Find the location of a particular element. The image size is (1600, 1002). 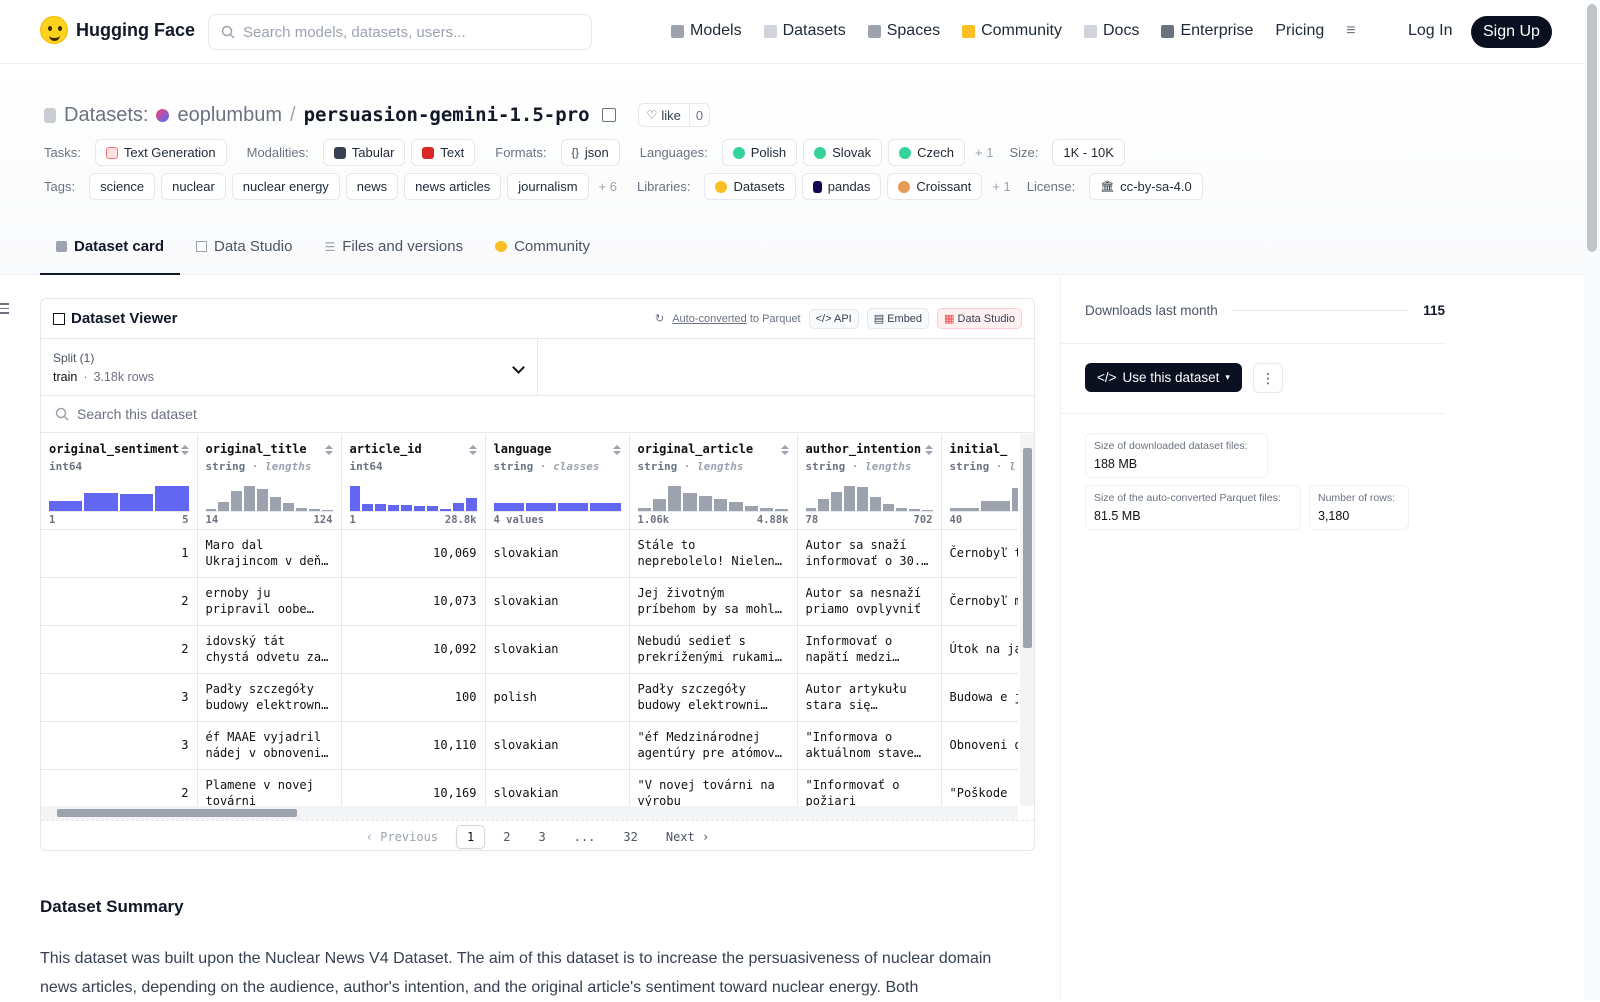

tag-chip: nuclear is located at coordinates (193, 186).